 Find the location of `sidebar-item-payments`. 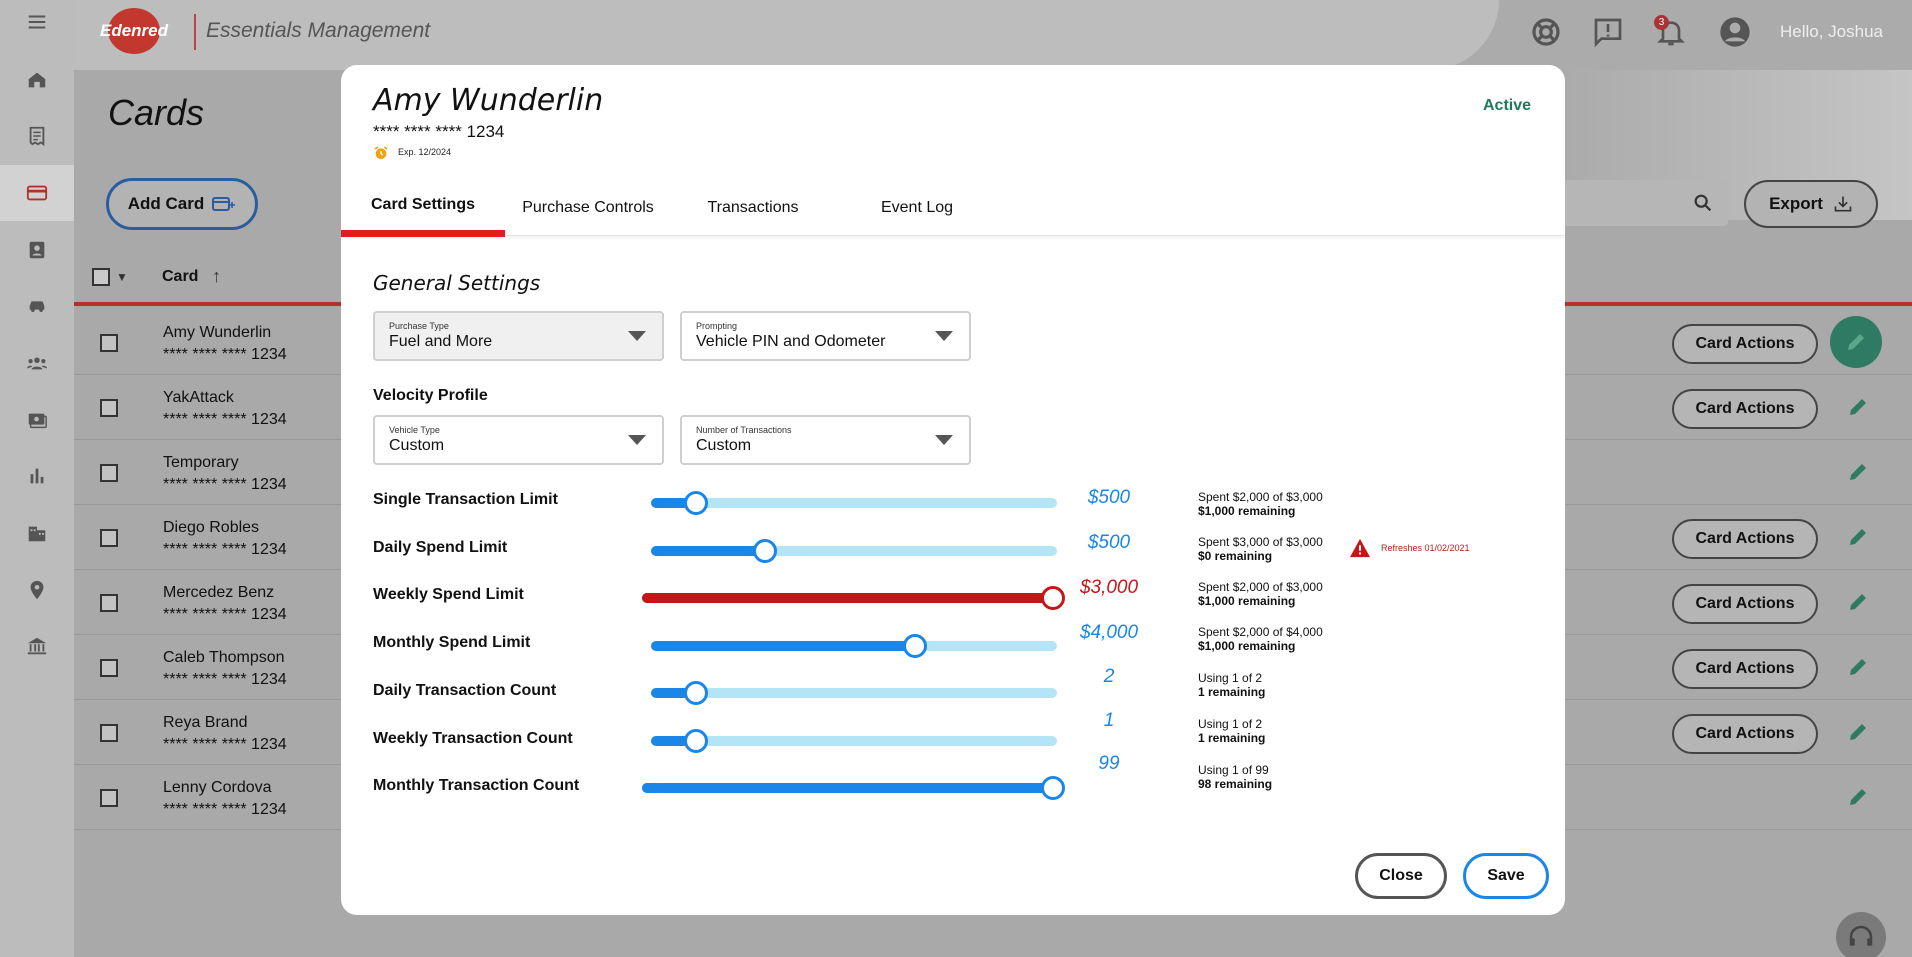

sidebar-item-payments is located at coordinates (37, 420).